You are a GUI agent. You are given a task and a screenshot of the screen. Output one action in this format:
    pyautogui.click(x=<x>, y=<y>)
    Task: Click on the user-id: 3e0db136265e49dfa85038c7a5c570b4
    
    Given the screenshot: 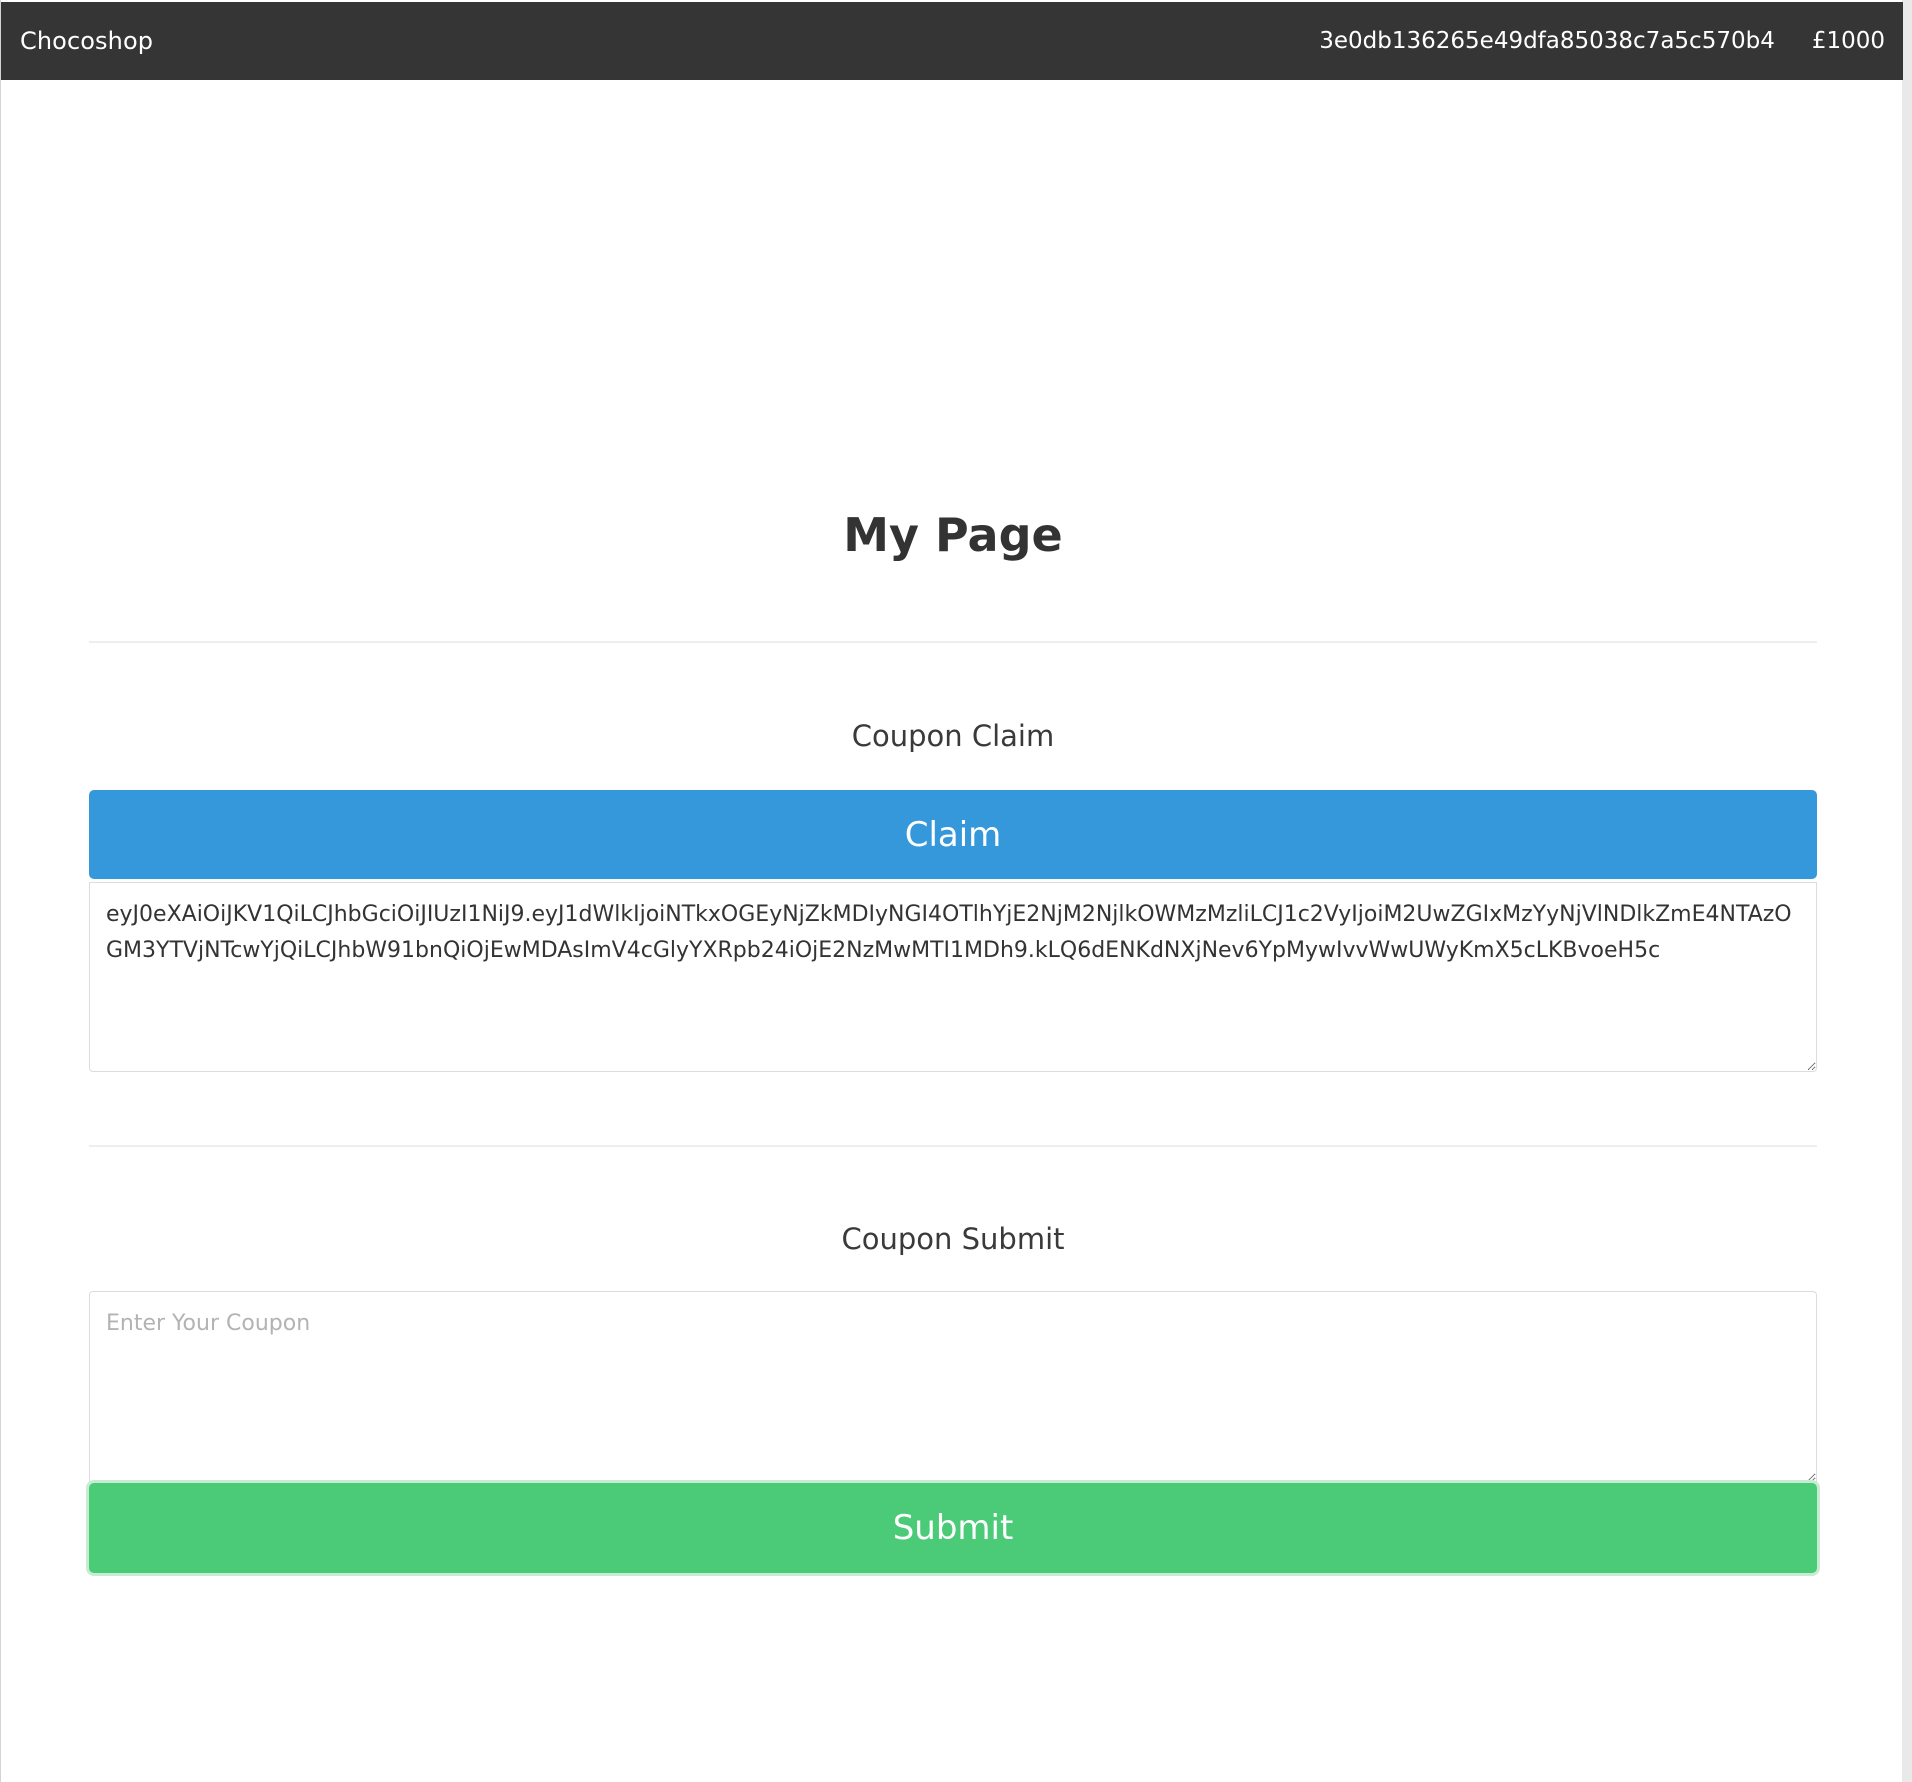 What is the action you would take?
    pyautogui.click(x=1547, y=41)
    